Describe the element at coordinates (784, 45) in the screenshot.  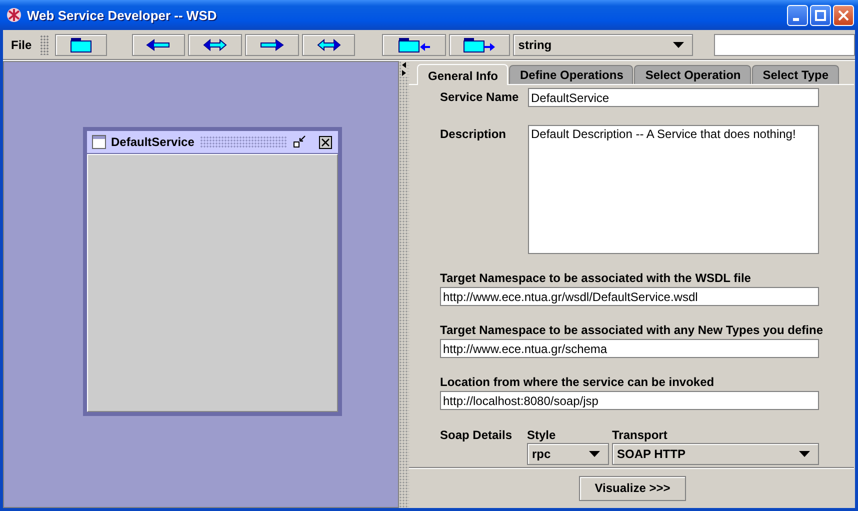
I see `search-field` at that location.